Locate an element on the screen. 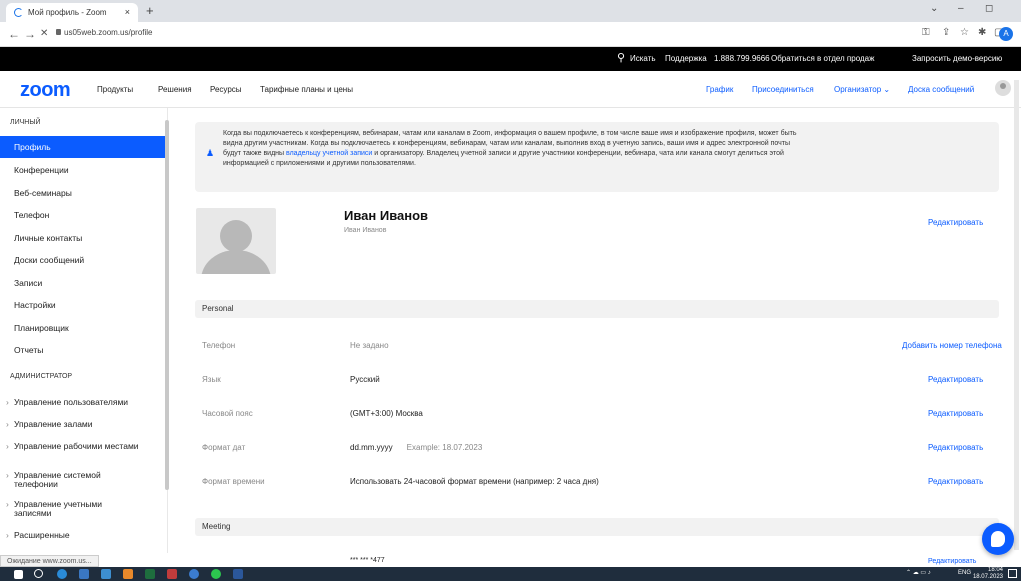 Image resolution: width=1021 pixels, height=581 pixels. edge-icon is located at coordinates (62, 574).